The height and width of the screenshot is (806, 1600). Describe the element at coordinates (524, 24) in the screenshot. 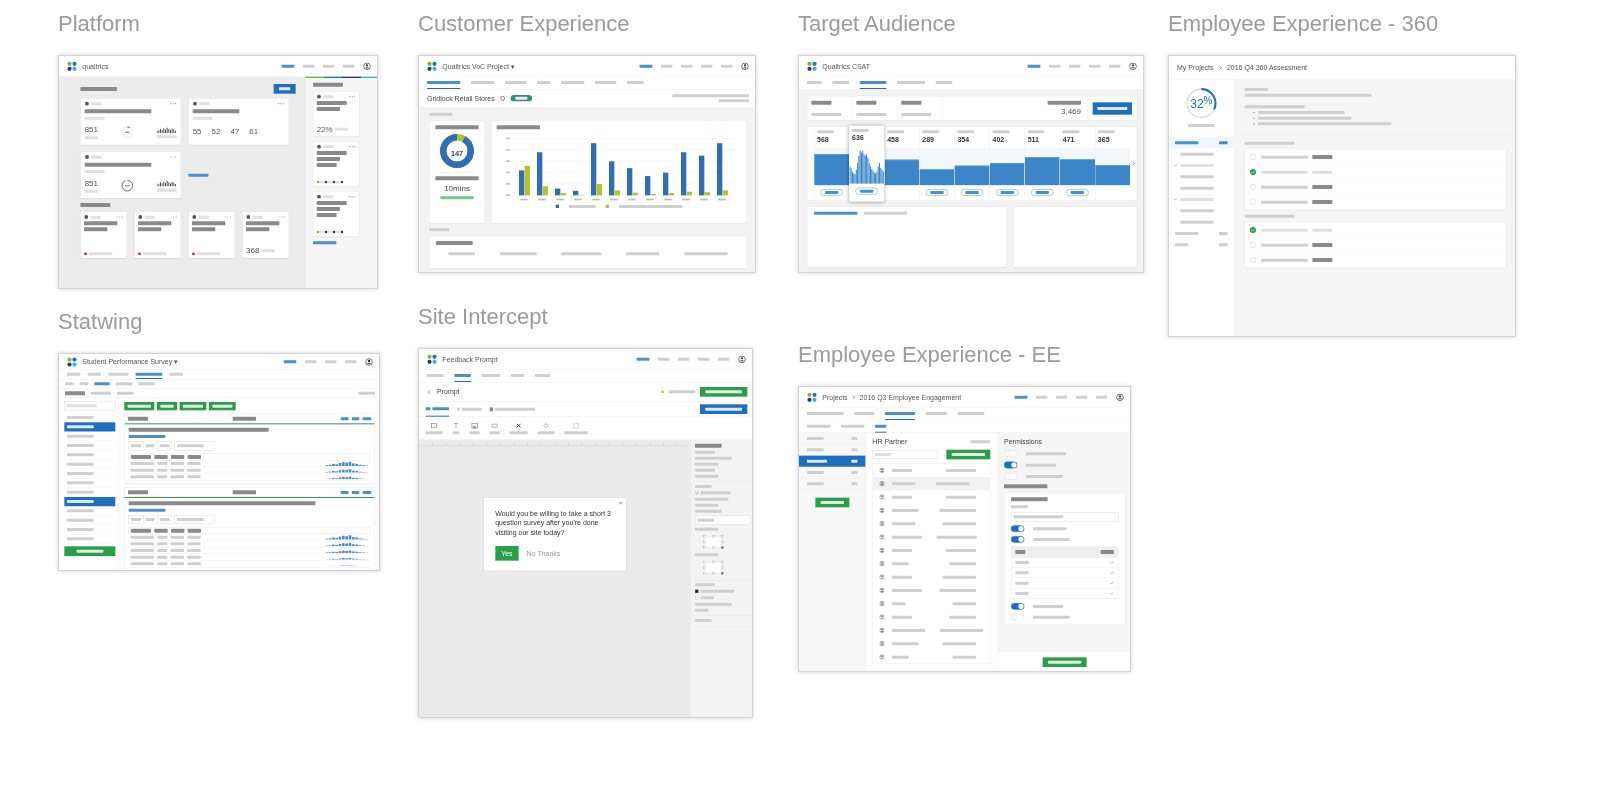

I see `section-title: Customer Experience` at that location.